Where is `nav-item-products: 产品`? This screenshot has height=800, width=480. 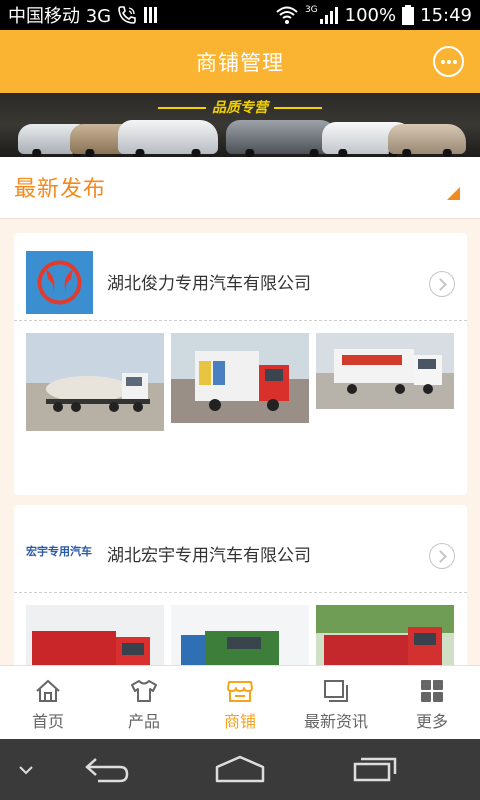
nav-item-products: 产品 is located at coordinates (144, 702).